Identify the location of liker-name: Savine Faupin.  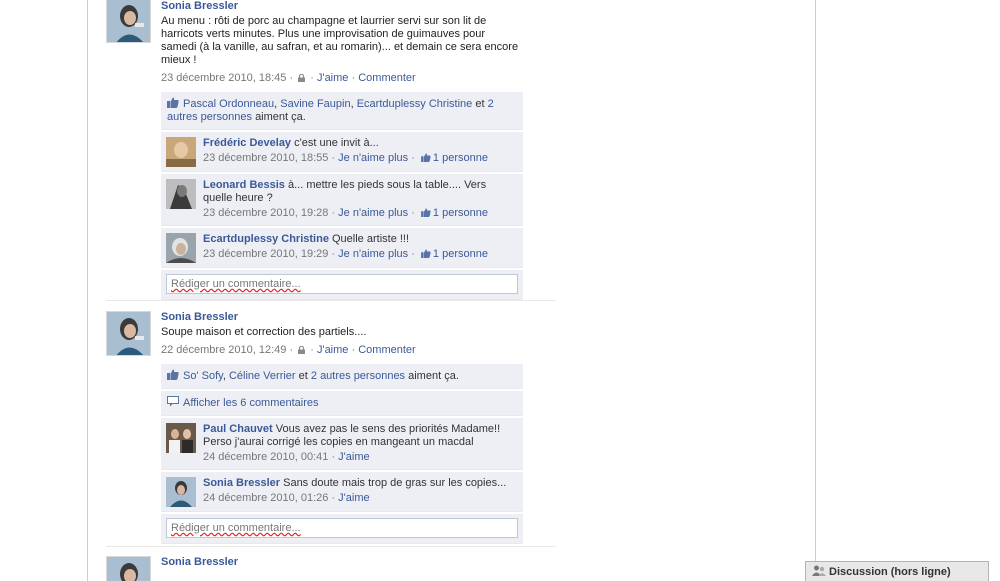
(315, 104).